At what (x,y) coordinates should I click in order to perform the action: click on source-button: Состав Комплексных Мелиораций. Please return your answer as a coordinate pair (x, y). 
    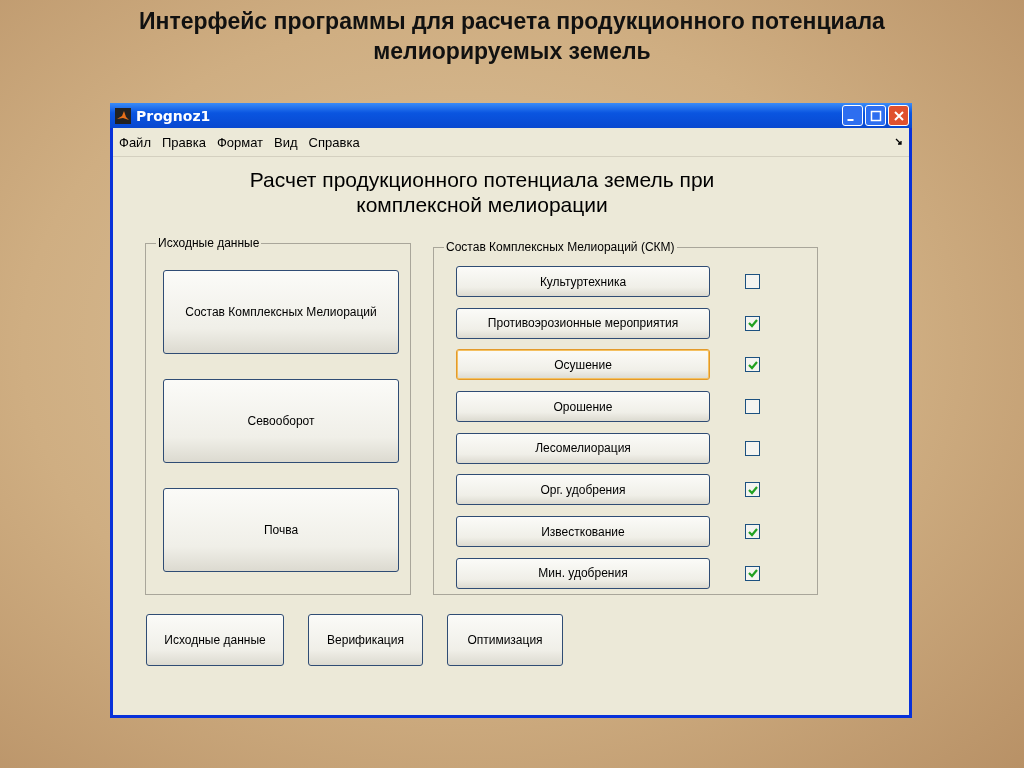
    Looking at the image, I should click on (281, 312).